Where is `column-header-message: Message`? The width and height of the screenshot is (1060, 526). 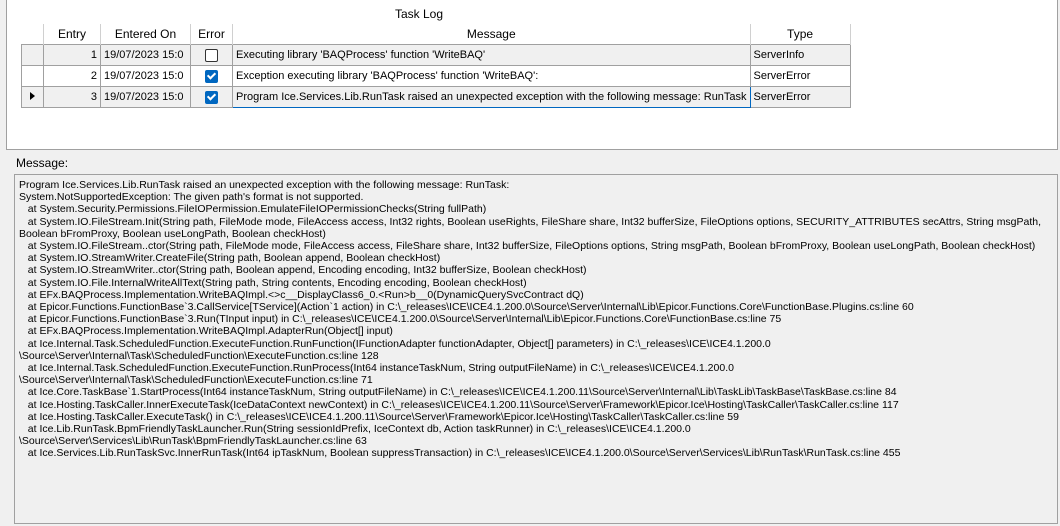 column-header-message: Message is located at coordinates (491, 34).